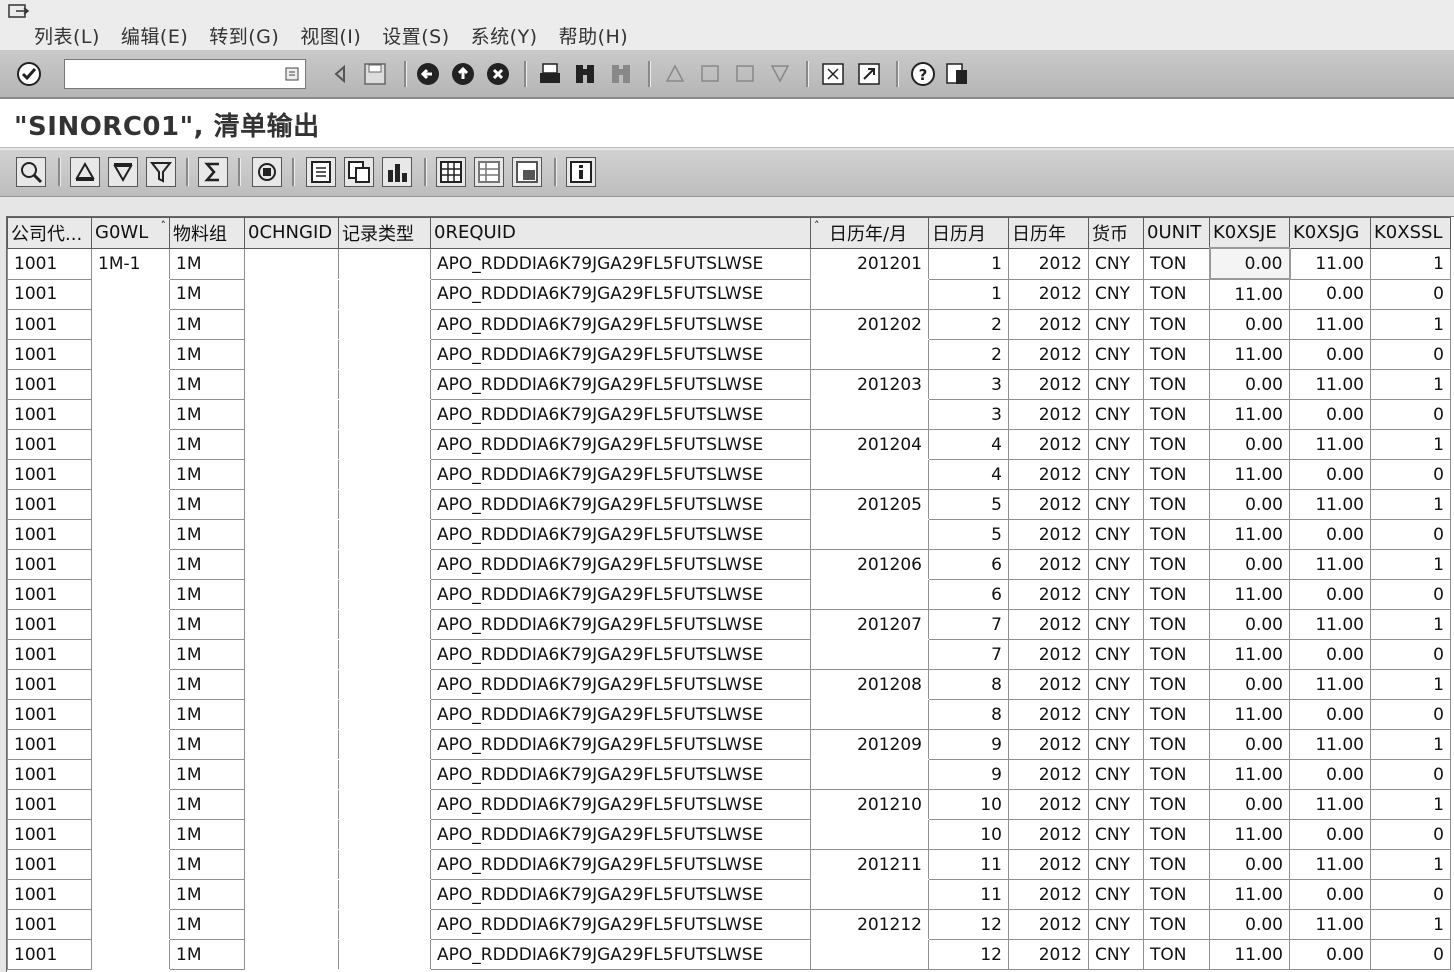  Describe the element at coordinates (1048, 233) in the screenshot. I see `column-header-cal-year: 日历年` at that location.